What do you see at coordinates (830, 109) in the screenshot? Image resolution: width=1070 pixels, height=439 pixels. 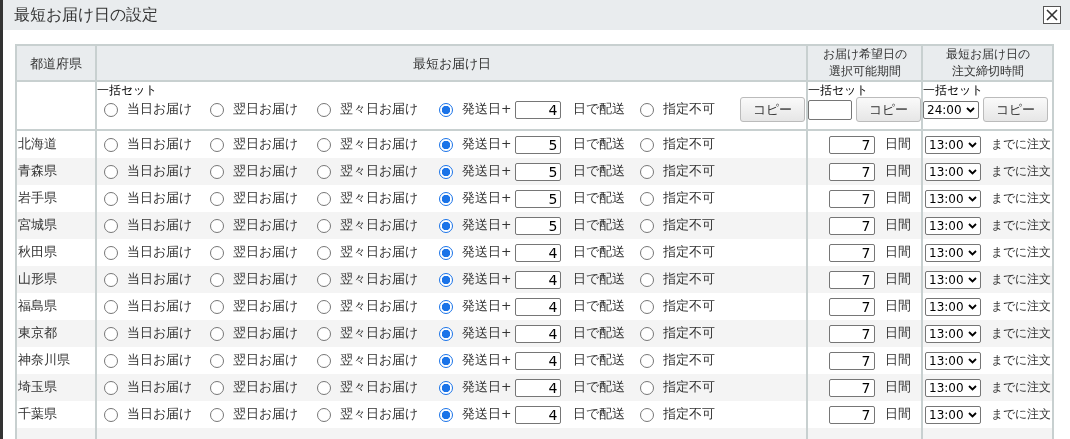 I see `period-field` at bounding box center [830, 109].